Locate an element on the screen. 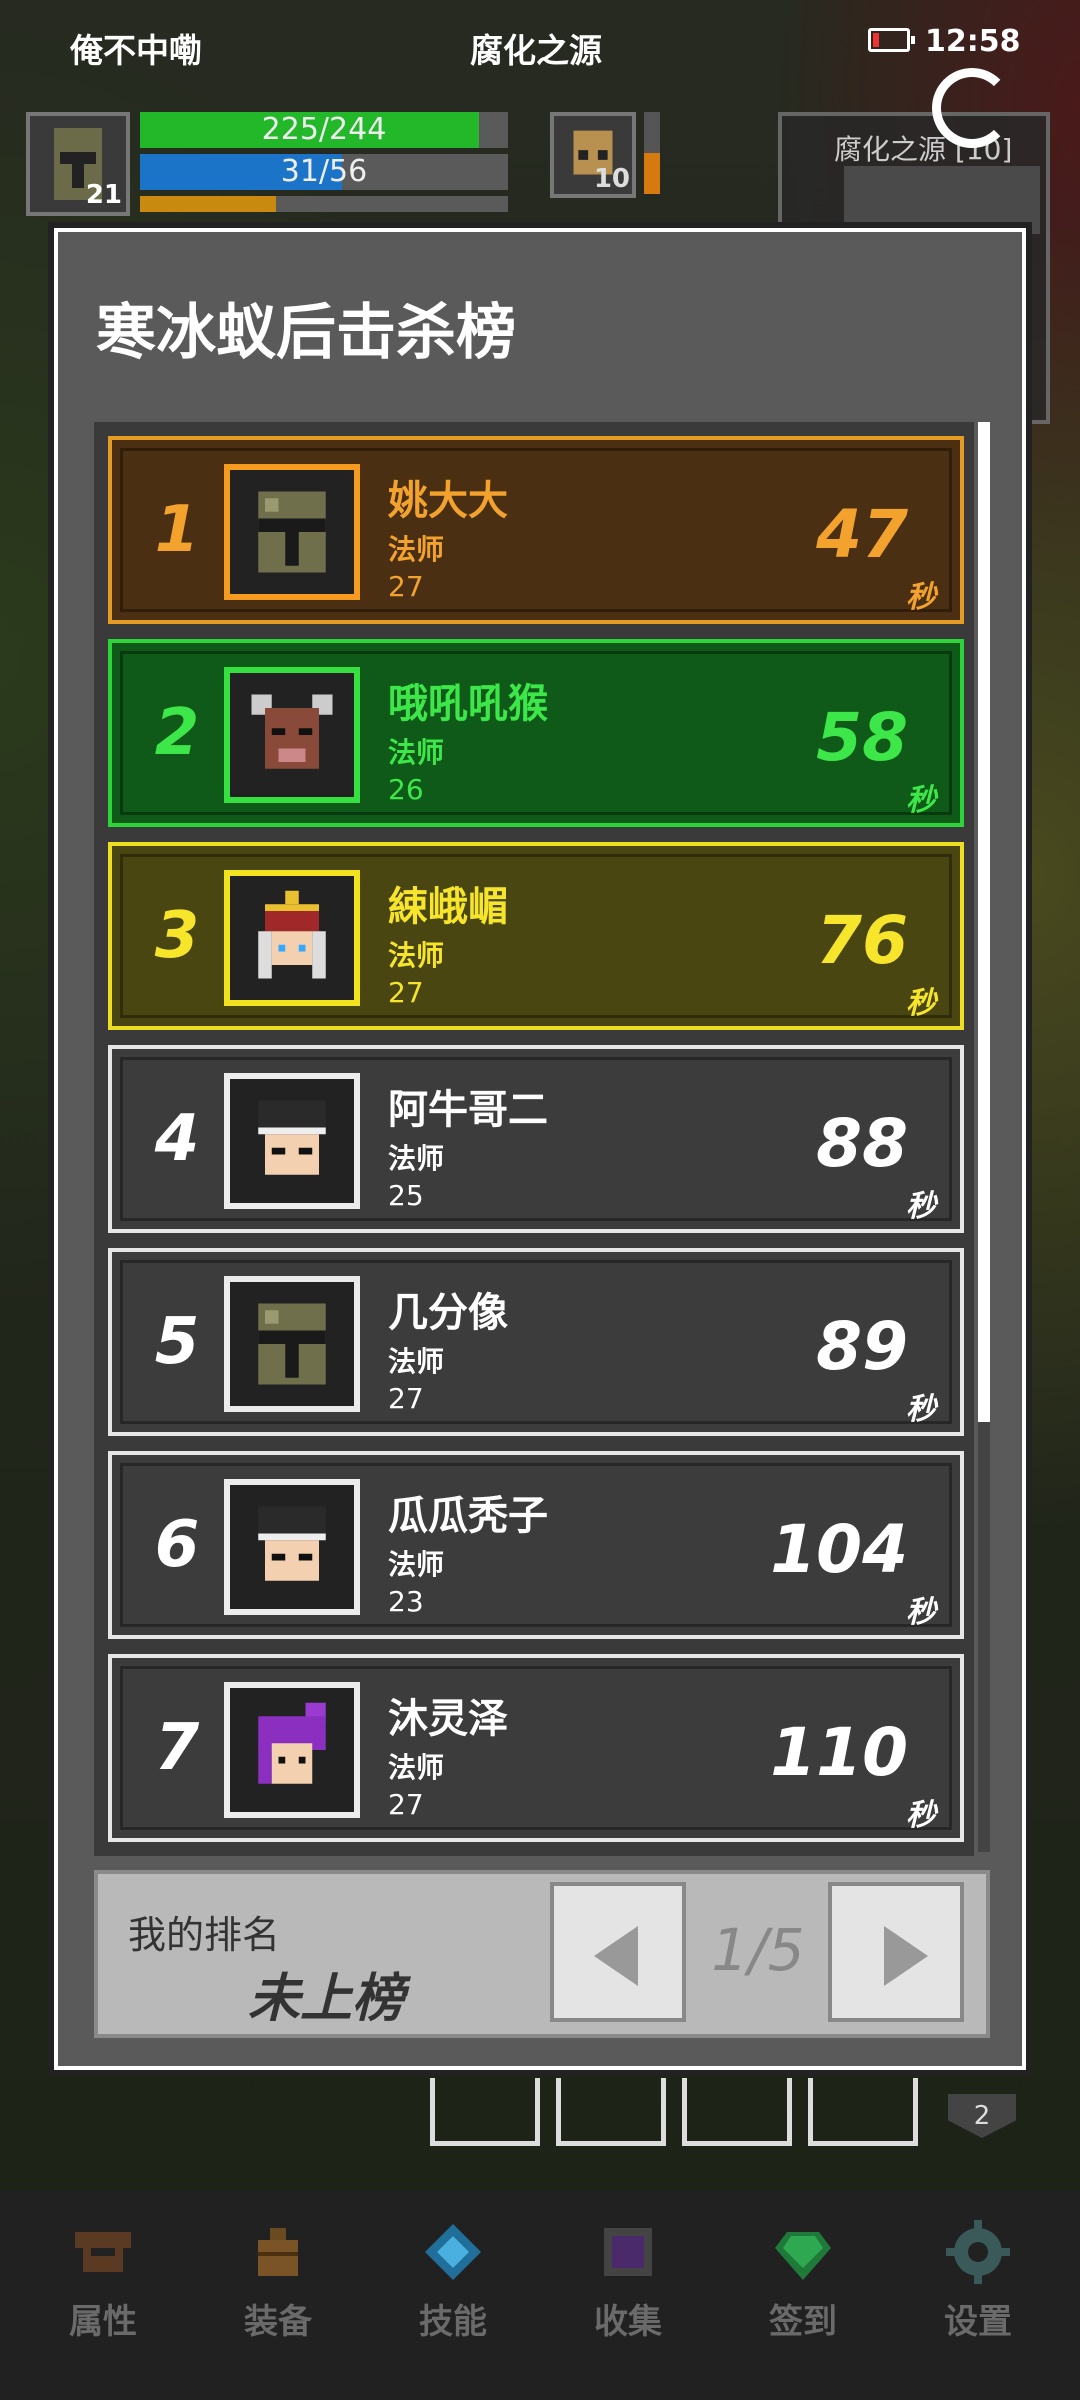 The width and height of the screenshot is (1080, 2400). helmet-icon is located at coordinates (103, 2252).